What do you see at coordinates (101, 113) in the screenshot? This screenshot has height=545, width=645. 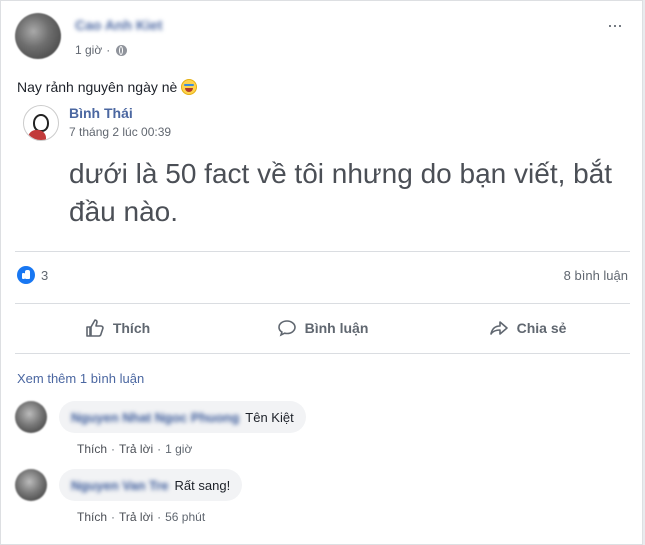 I see `shared-author-name: Bình Thái` at bounding box center [101, 113].